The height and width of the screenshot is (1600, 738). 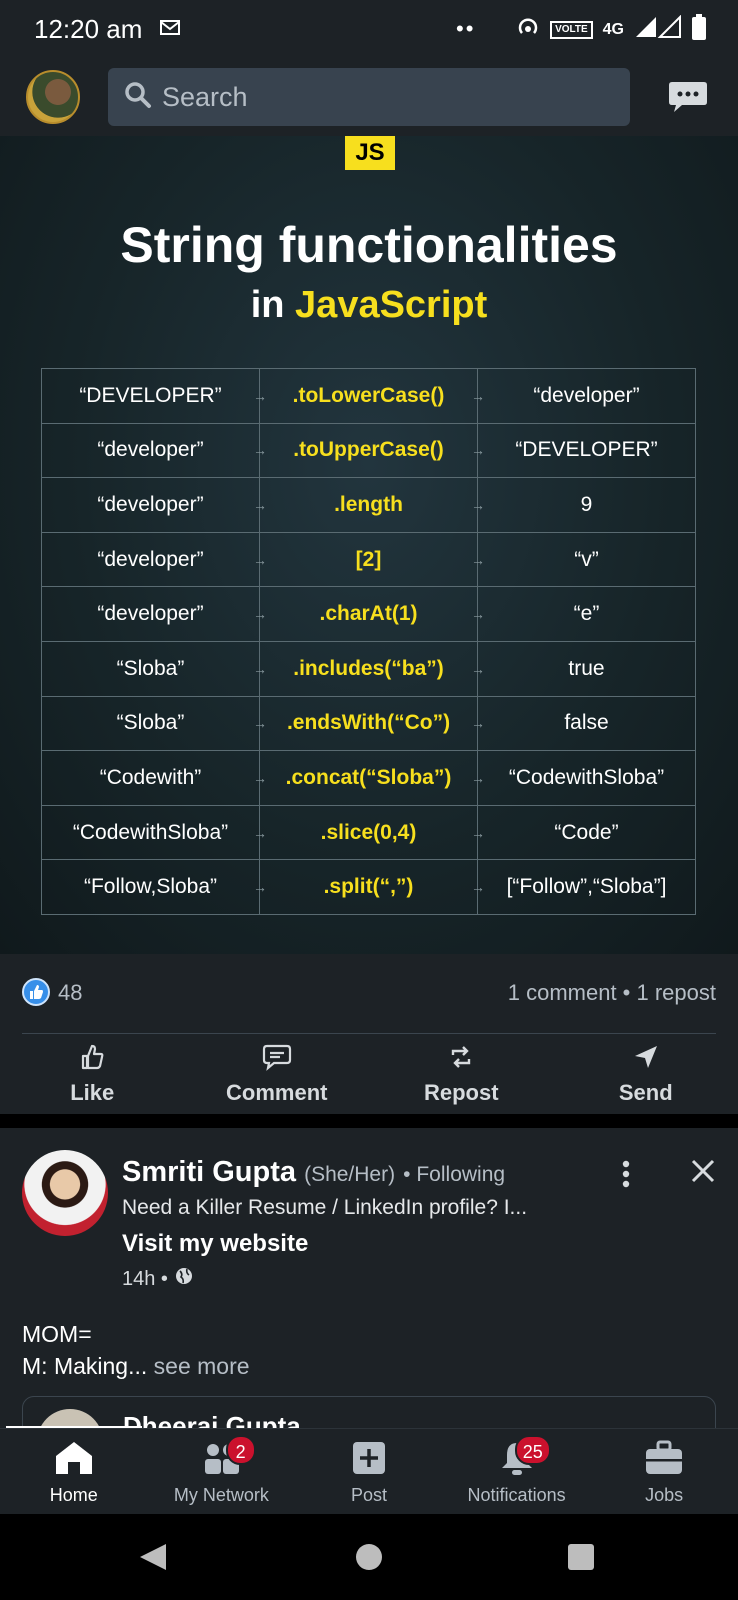 What do you see at coordinates (612, 993) in the screenshot?
I see `comments-reposts-count: 1 comment • 1 repost` at bounding box center [612, 993].